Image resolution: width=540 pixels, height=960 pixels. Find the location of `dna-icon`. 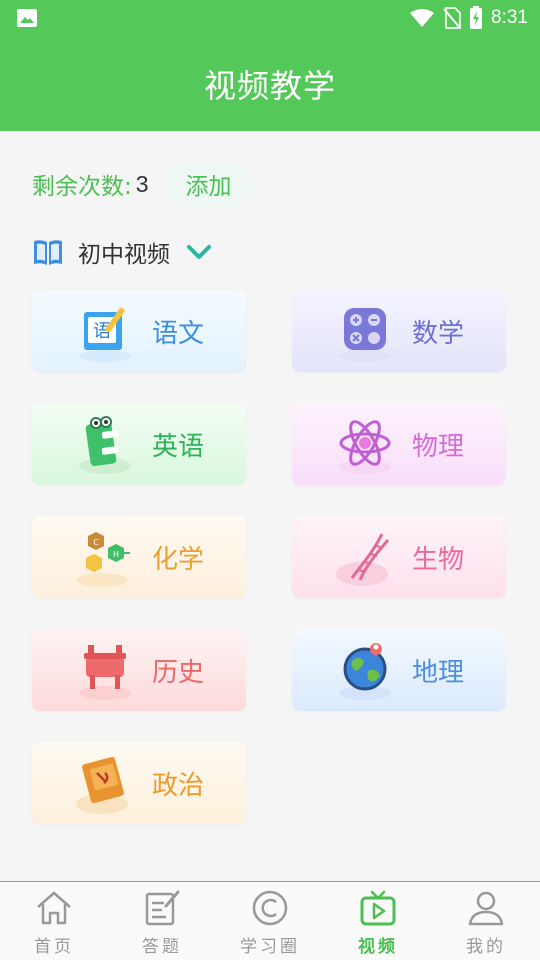

dna-icon is located at coordinates (363, 559).